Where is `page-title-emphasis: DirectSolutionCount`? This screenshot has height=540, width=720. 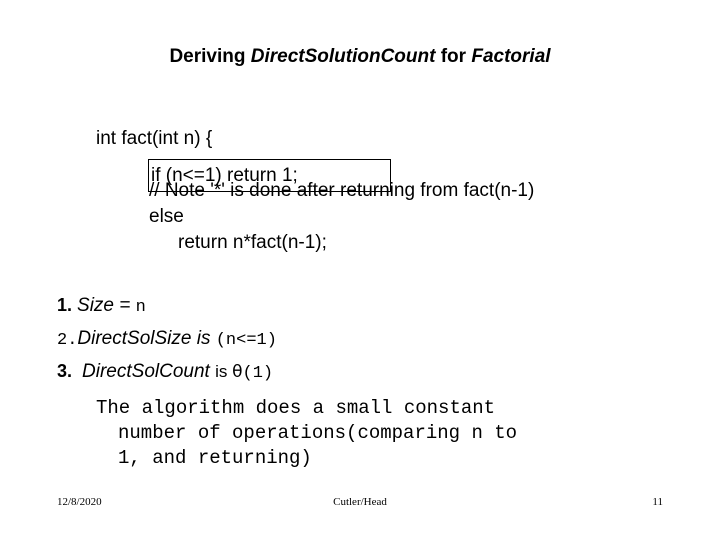
page-title-emphasis: DirectSolutionCount is located at coordinates (343, 56).